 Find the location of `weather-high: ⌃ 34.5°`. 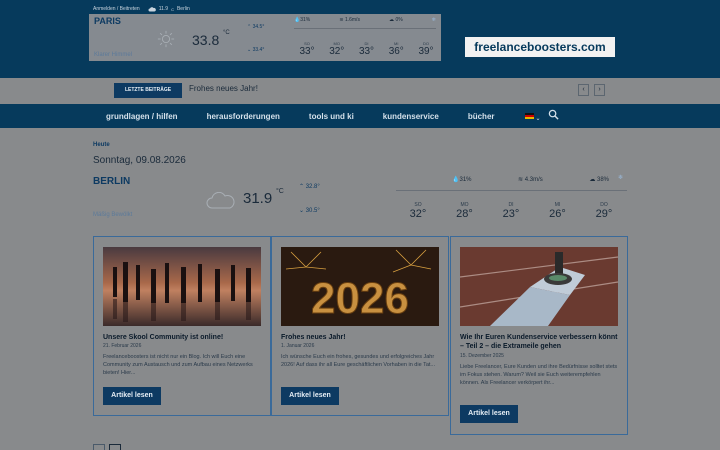

weather-high: ⌃ 34.5° is located at coordinates (255, 27).